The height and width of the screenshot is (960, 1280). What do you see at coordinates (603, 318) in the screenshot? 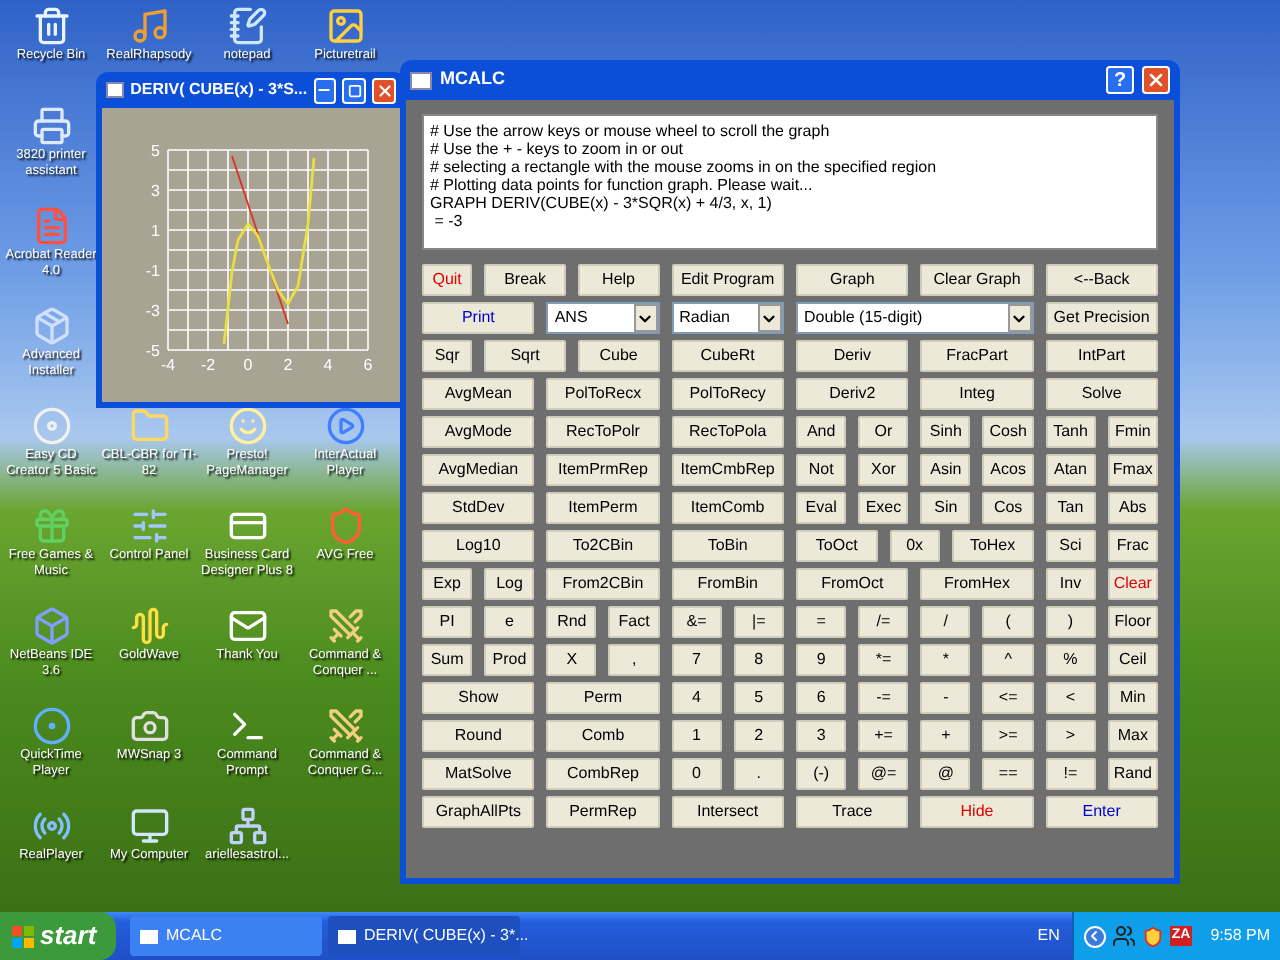
I see `dropdown: ANS` at bounding box center [603, 318].